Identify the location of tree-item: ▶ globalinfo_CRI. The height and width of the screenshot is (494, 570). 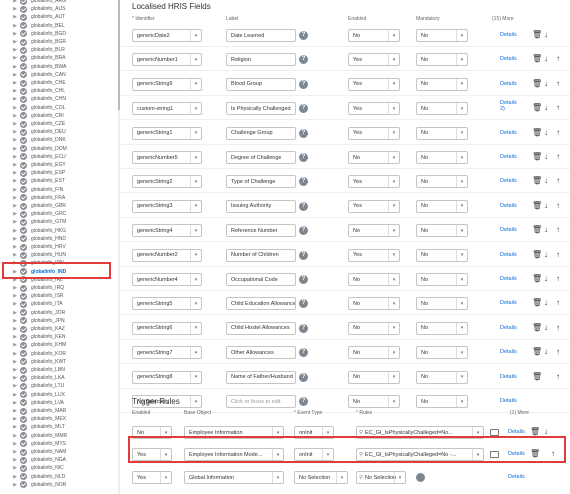
(59, 116).